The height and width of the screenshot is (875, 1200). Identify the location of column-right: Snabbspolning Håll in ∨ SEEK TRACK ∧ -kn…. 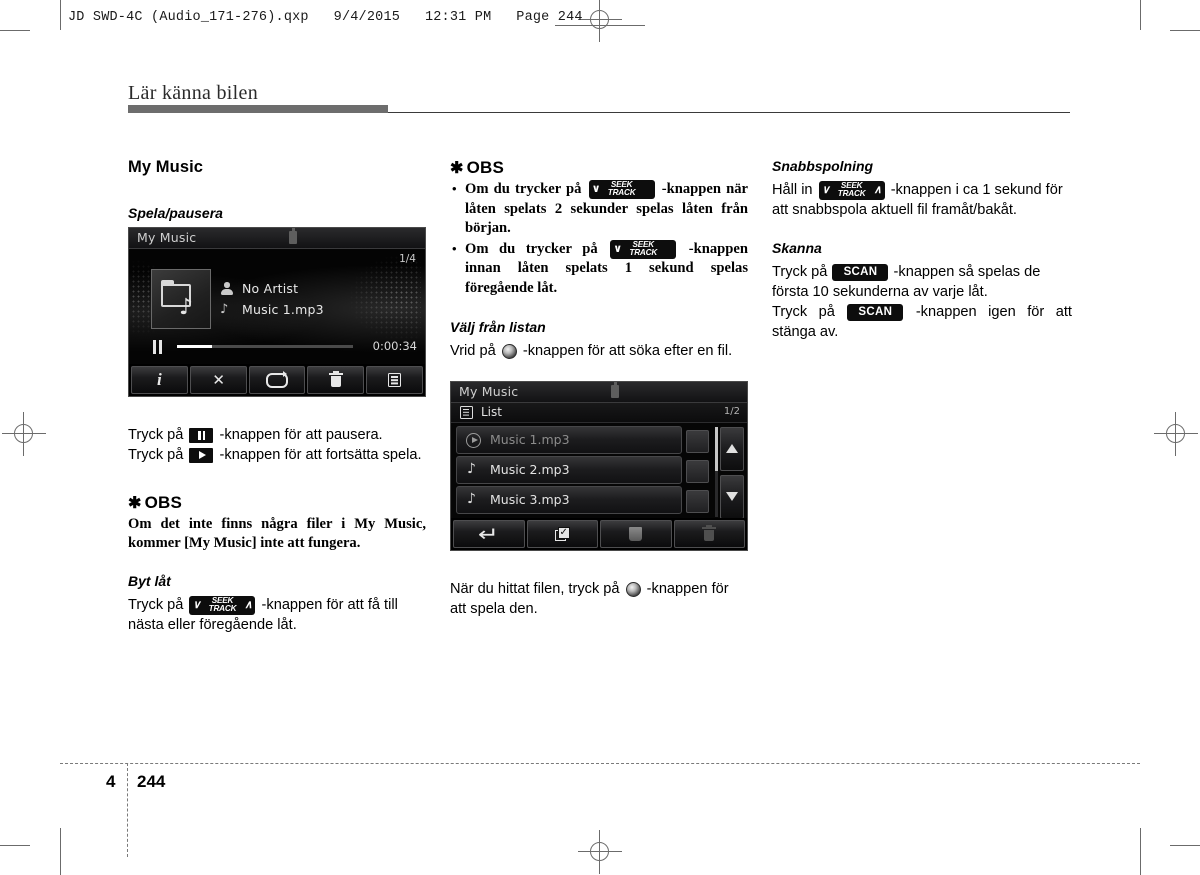
(922, 250).